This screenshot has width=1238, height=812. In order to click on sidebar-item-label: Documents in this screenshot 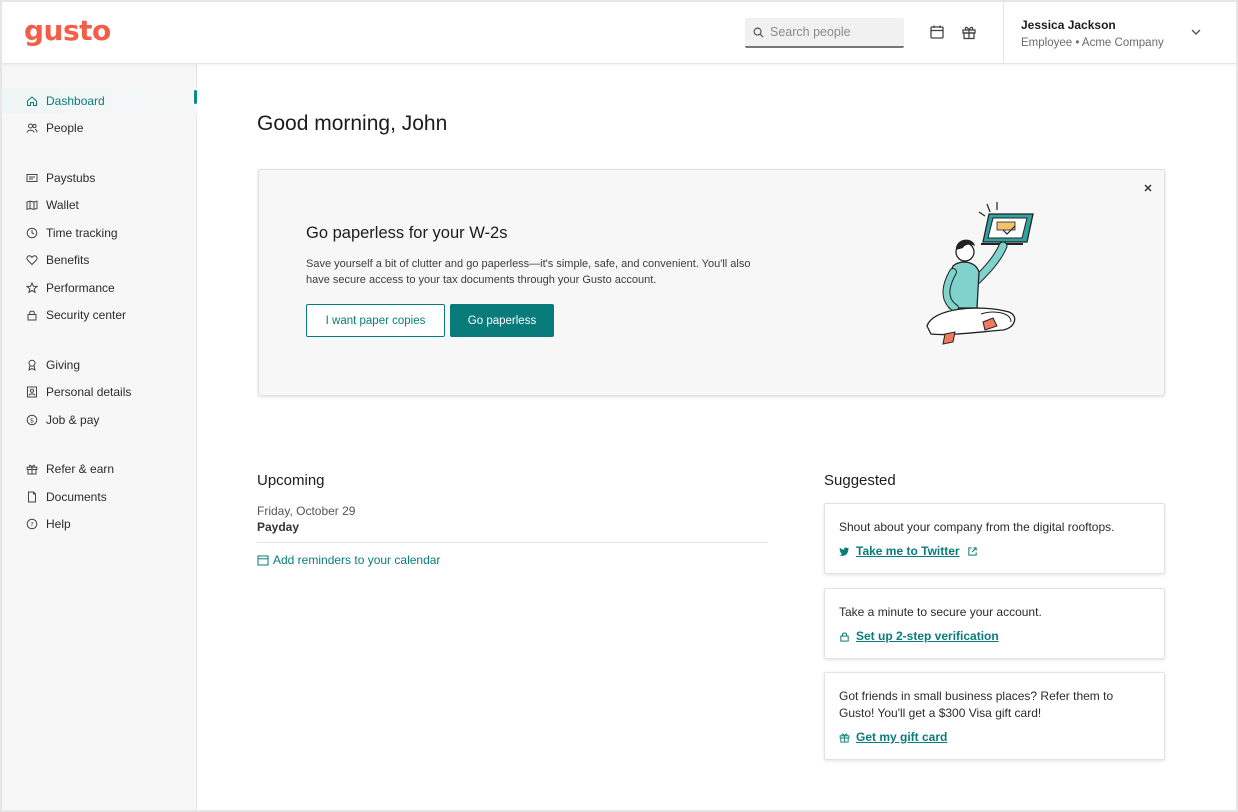, I will do `click(76, 497)`.